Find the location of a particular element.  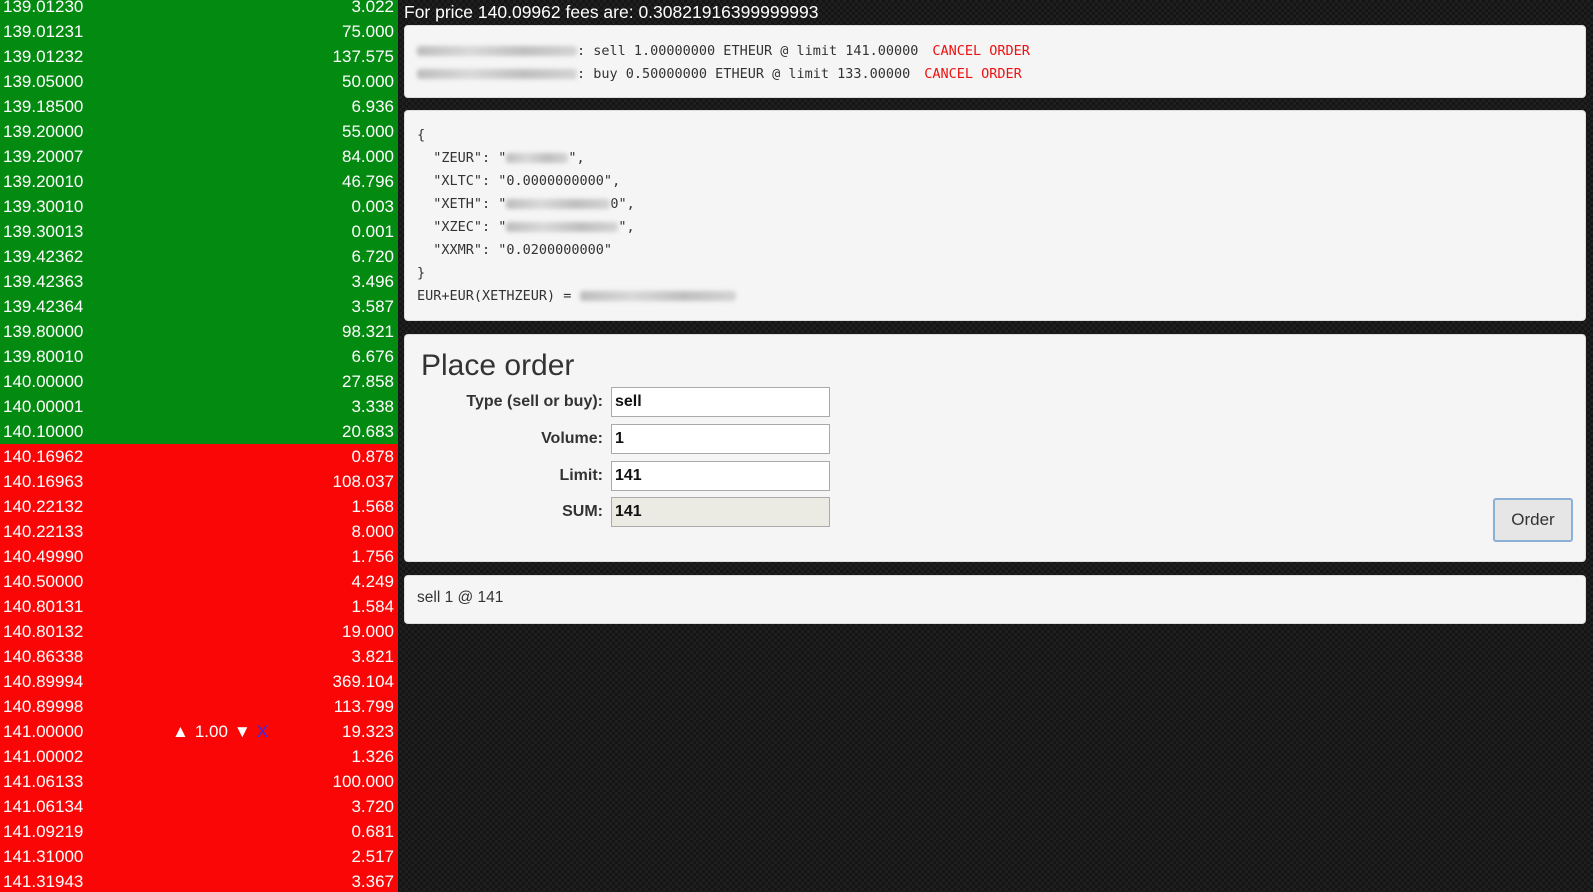

type-input is located at coordinates (720, 402).